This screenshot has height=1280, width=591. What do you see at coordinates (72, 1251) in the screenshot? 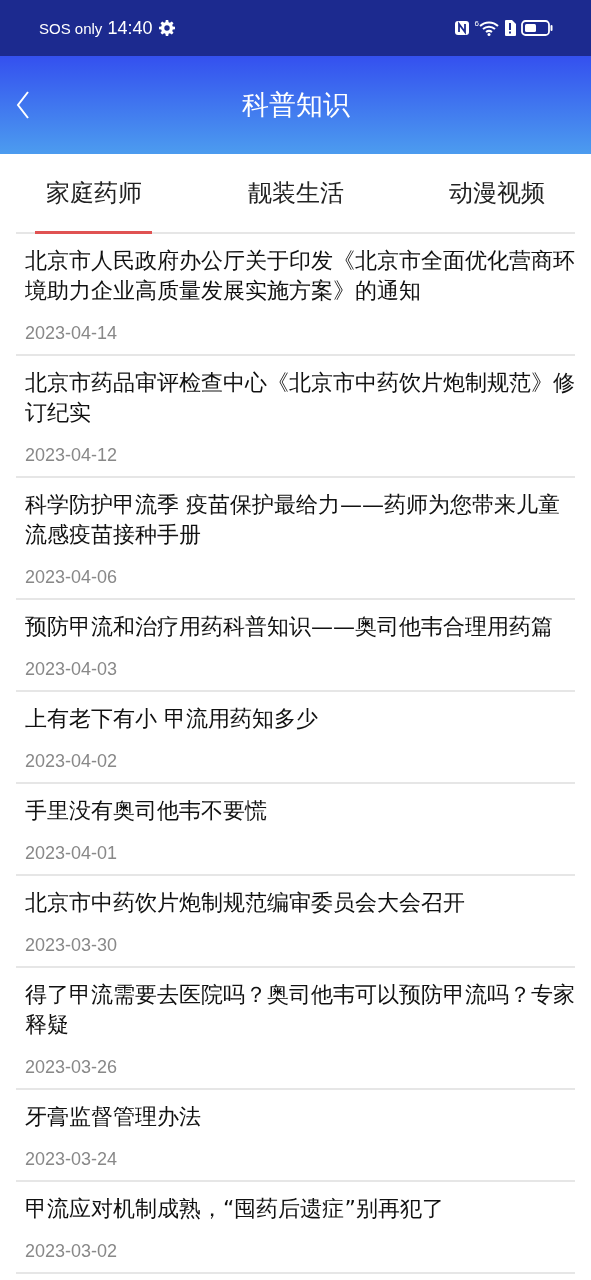
I see `article-date: 2023-03-02` at bounding box center [72, 1251].